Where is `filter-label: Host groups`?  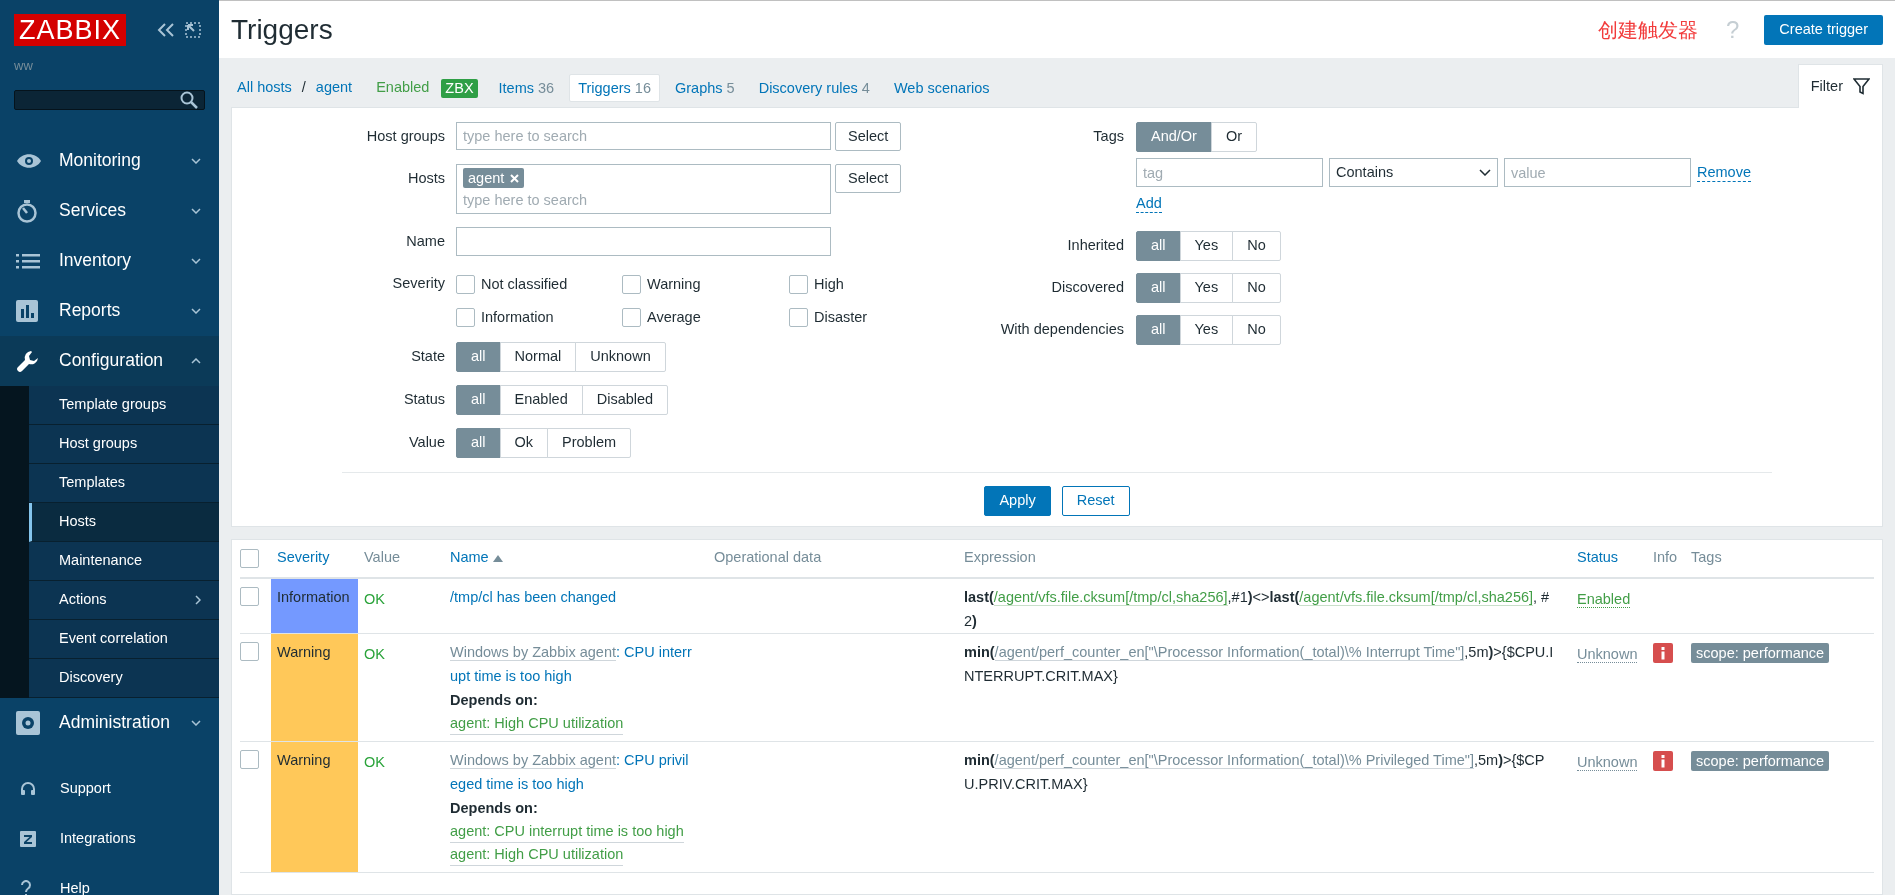
filter-label: Host groups is located at coordinates (405, 136).